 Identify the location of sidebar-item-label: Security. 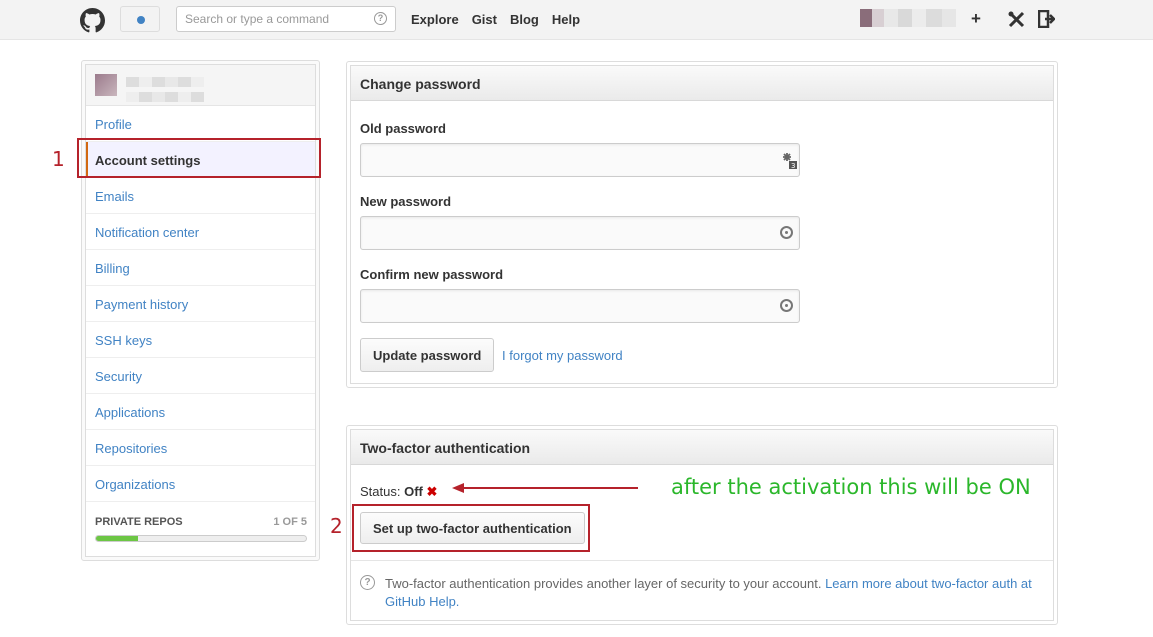
(118, 376).